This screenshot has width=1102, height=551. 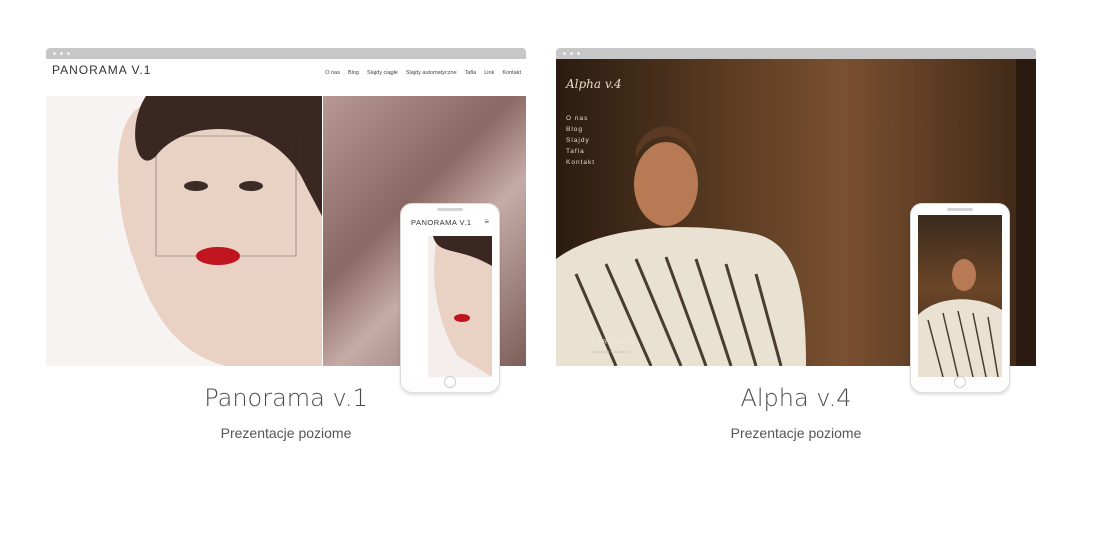 I want to click on phone-screen: PANORAMA V.1 ≡, so click(x=450, y=296).